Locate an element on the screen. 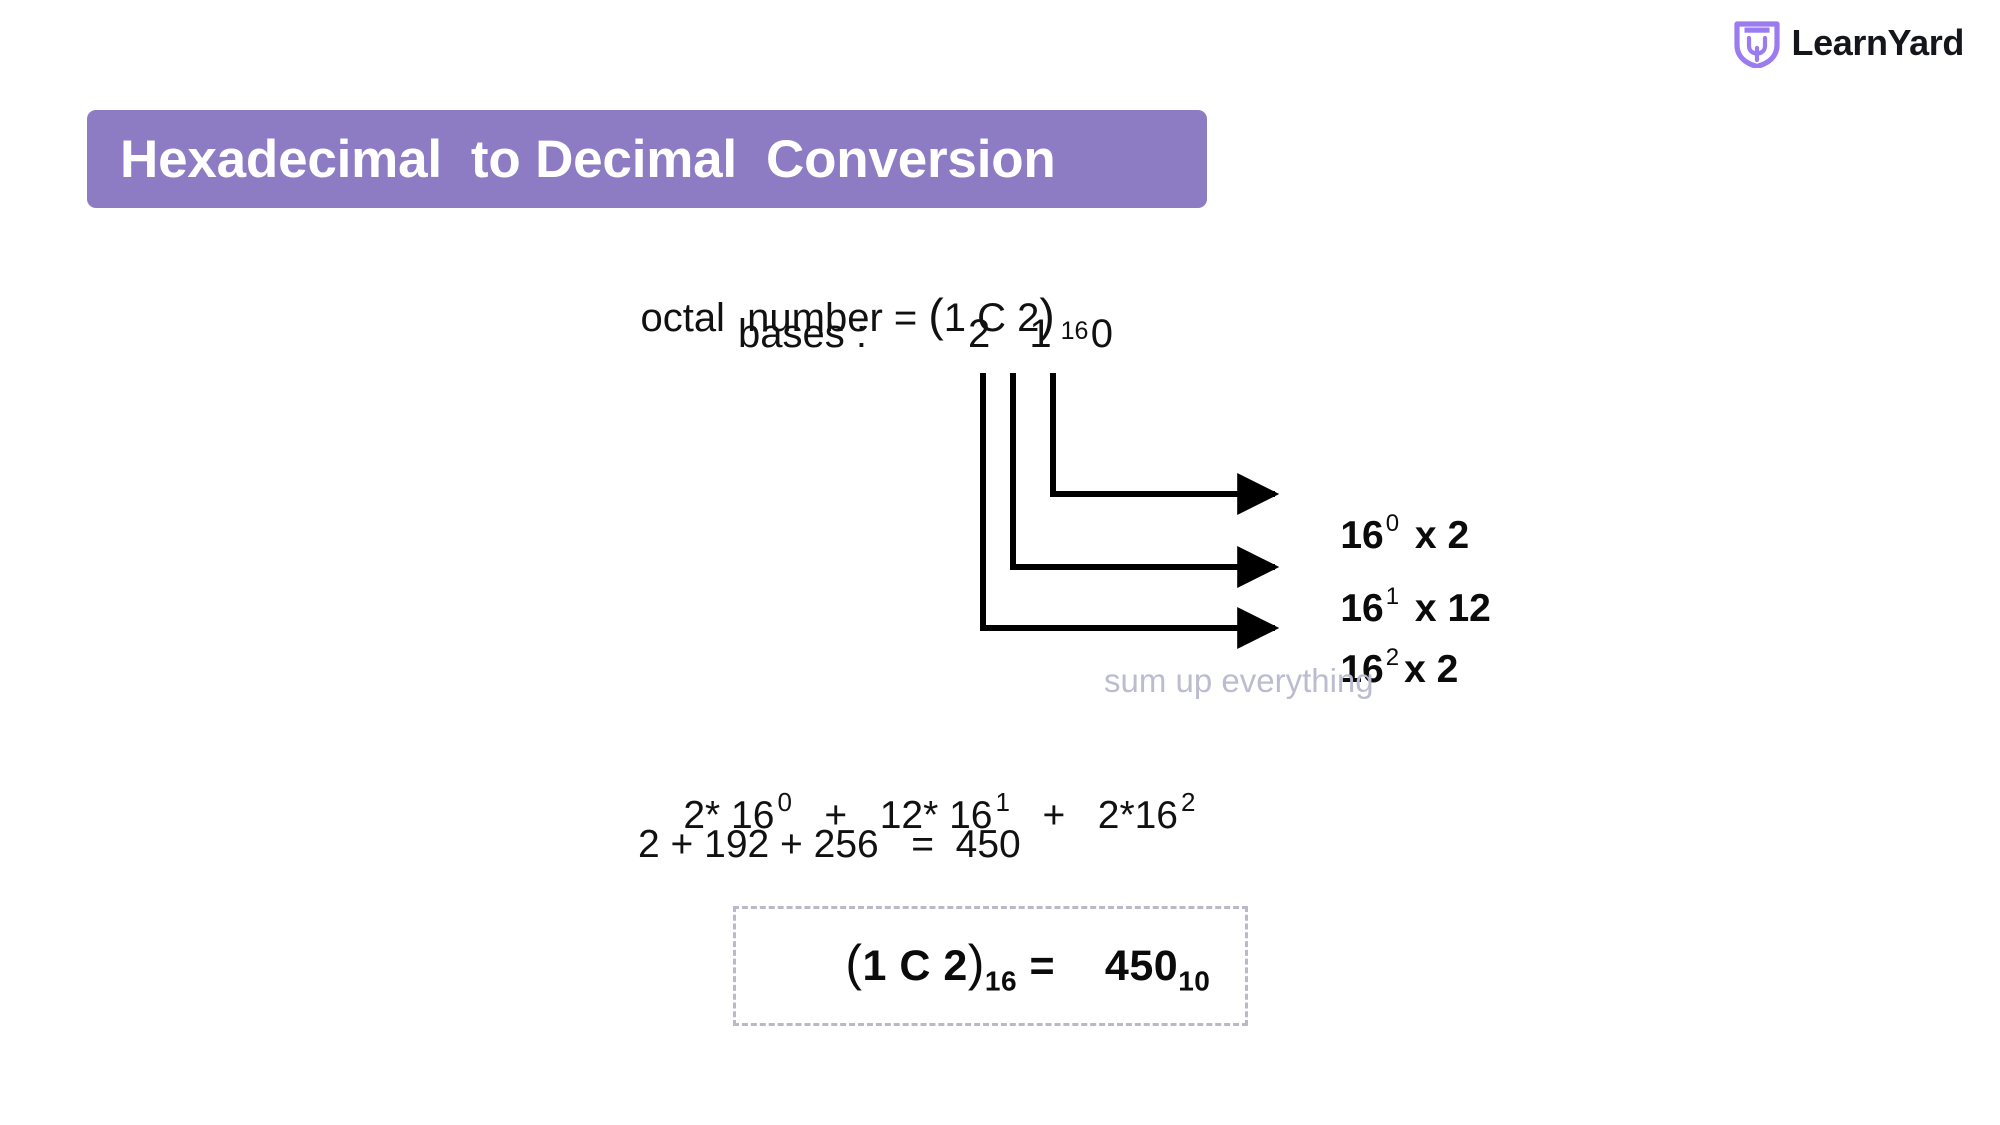  arrow-digit-2-path is located at coordinates (1165, 444).